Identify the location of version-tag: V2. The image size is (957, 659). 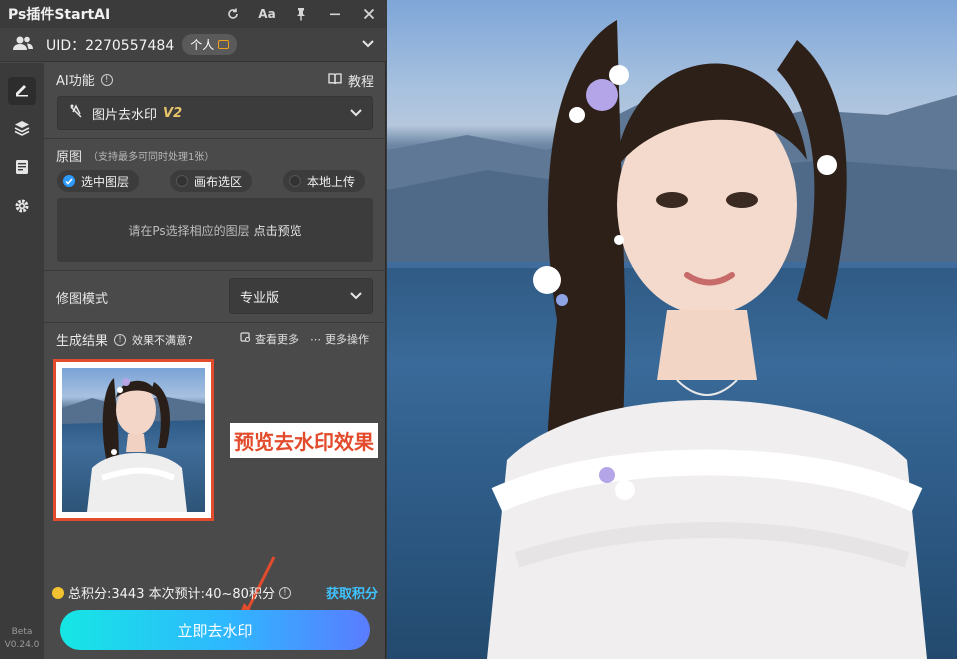
(173, 113).